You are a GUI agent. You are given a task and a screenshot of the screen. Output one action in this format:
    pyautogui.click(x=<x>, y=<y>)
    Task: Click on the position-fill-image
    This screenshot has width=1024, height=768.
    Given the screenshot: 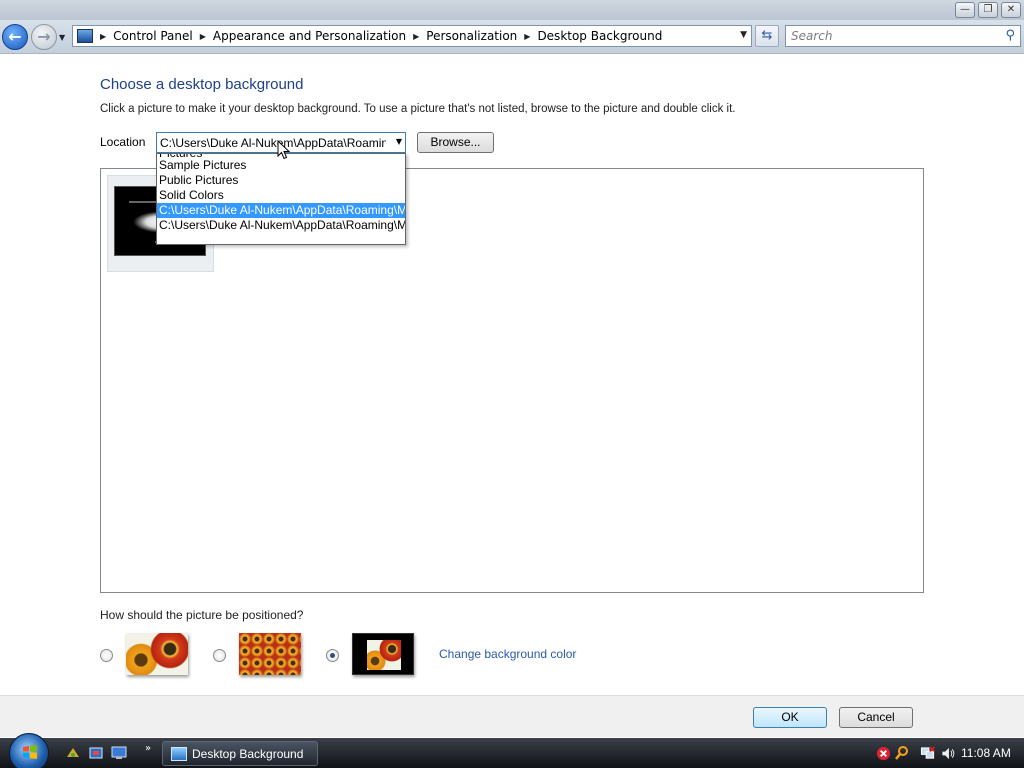 What is the action you would take?
    pyautogui.click(x=157, y=654)
    